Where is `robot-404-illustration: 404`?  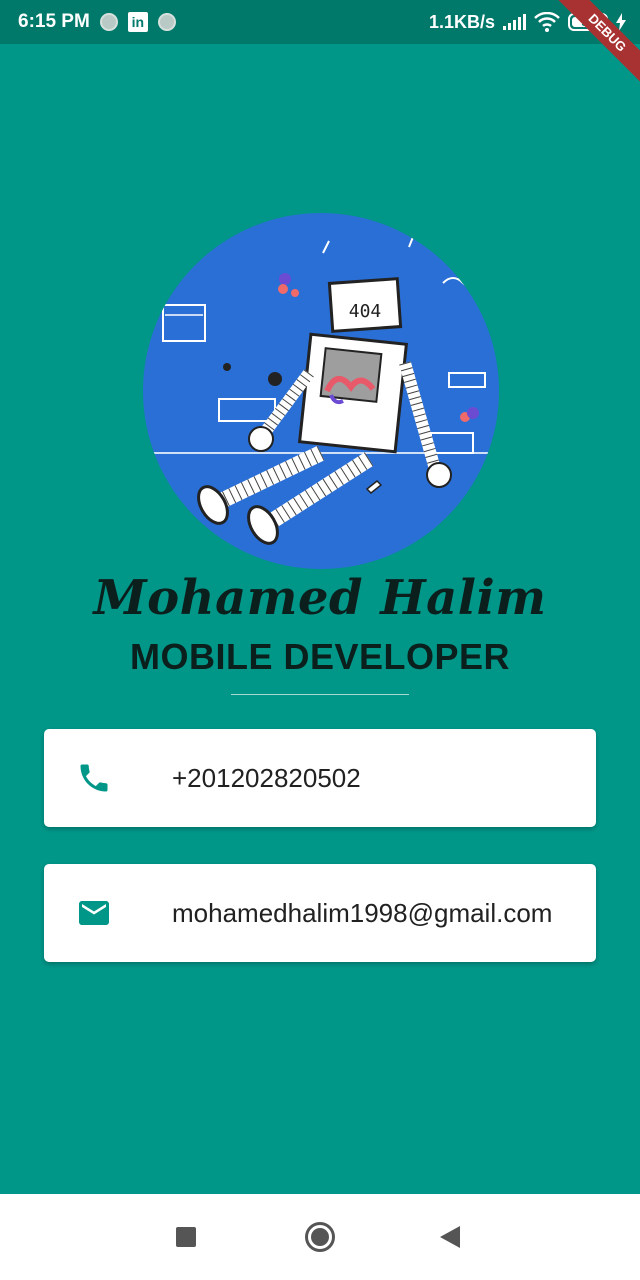
robot-404-illustration: 404 is located at coordinates (321, 390).